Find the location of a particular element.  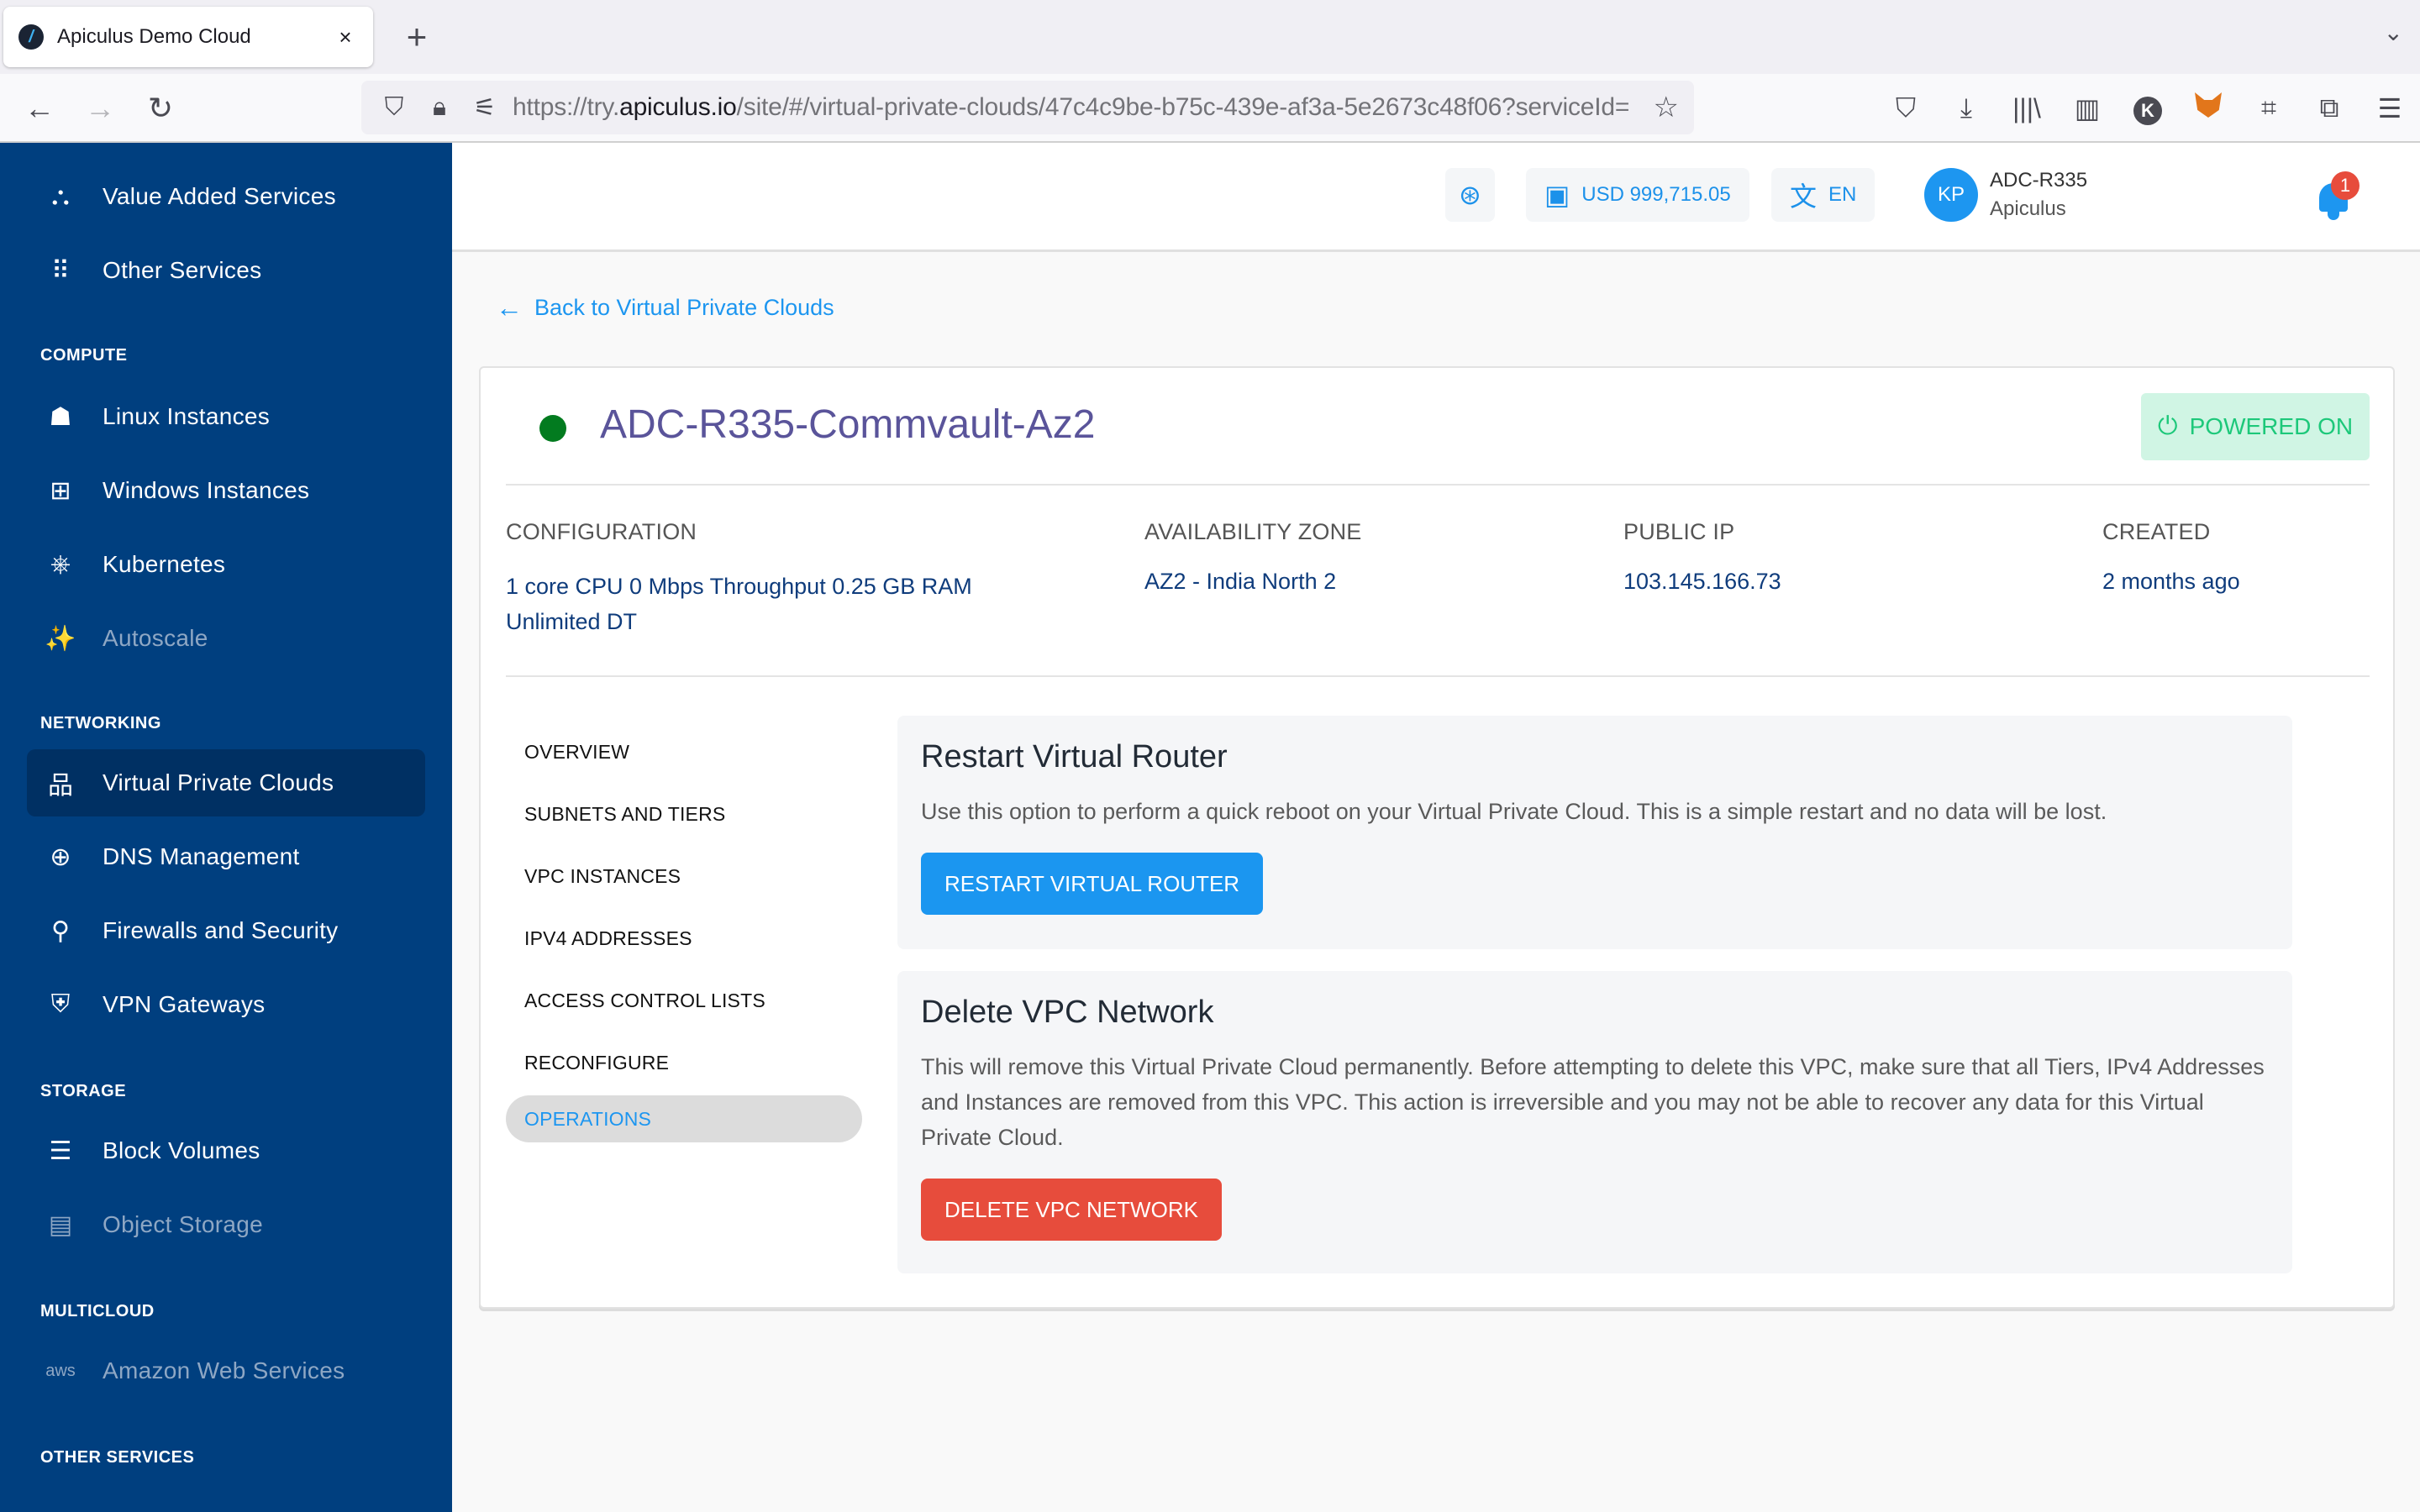

tab-overview: OVERVIEW is located at coordinates (684, 752).